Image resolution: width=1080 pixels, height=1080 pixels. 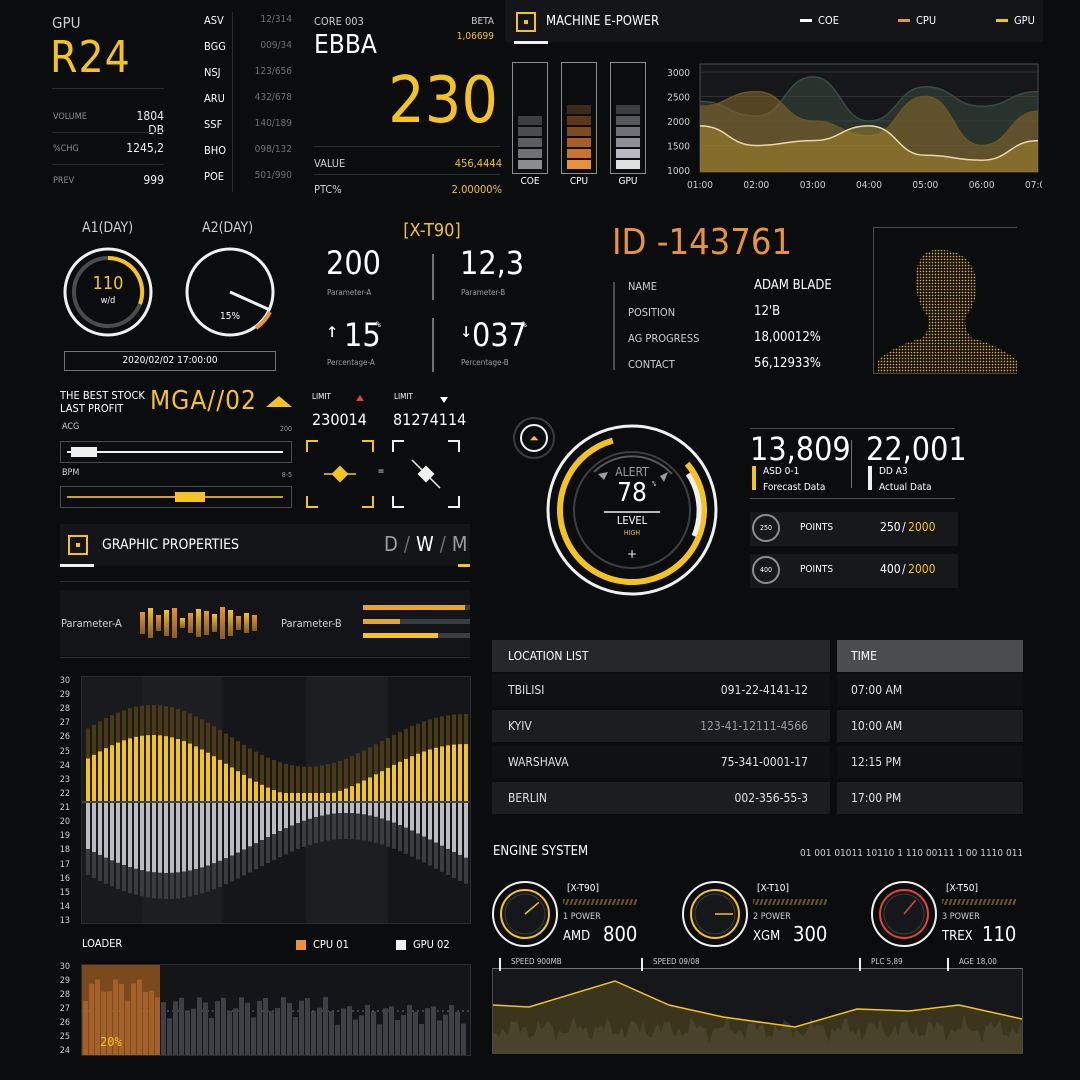 I want to click on acg-slider-handle, so click(x=84, y=452).